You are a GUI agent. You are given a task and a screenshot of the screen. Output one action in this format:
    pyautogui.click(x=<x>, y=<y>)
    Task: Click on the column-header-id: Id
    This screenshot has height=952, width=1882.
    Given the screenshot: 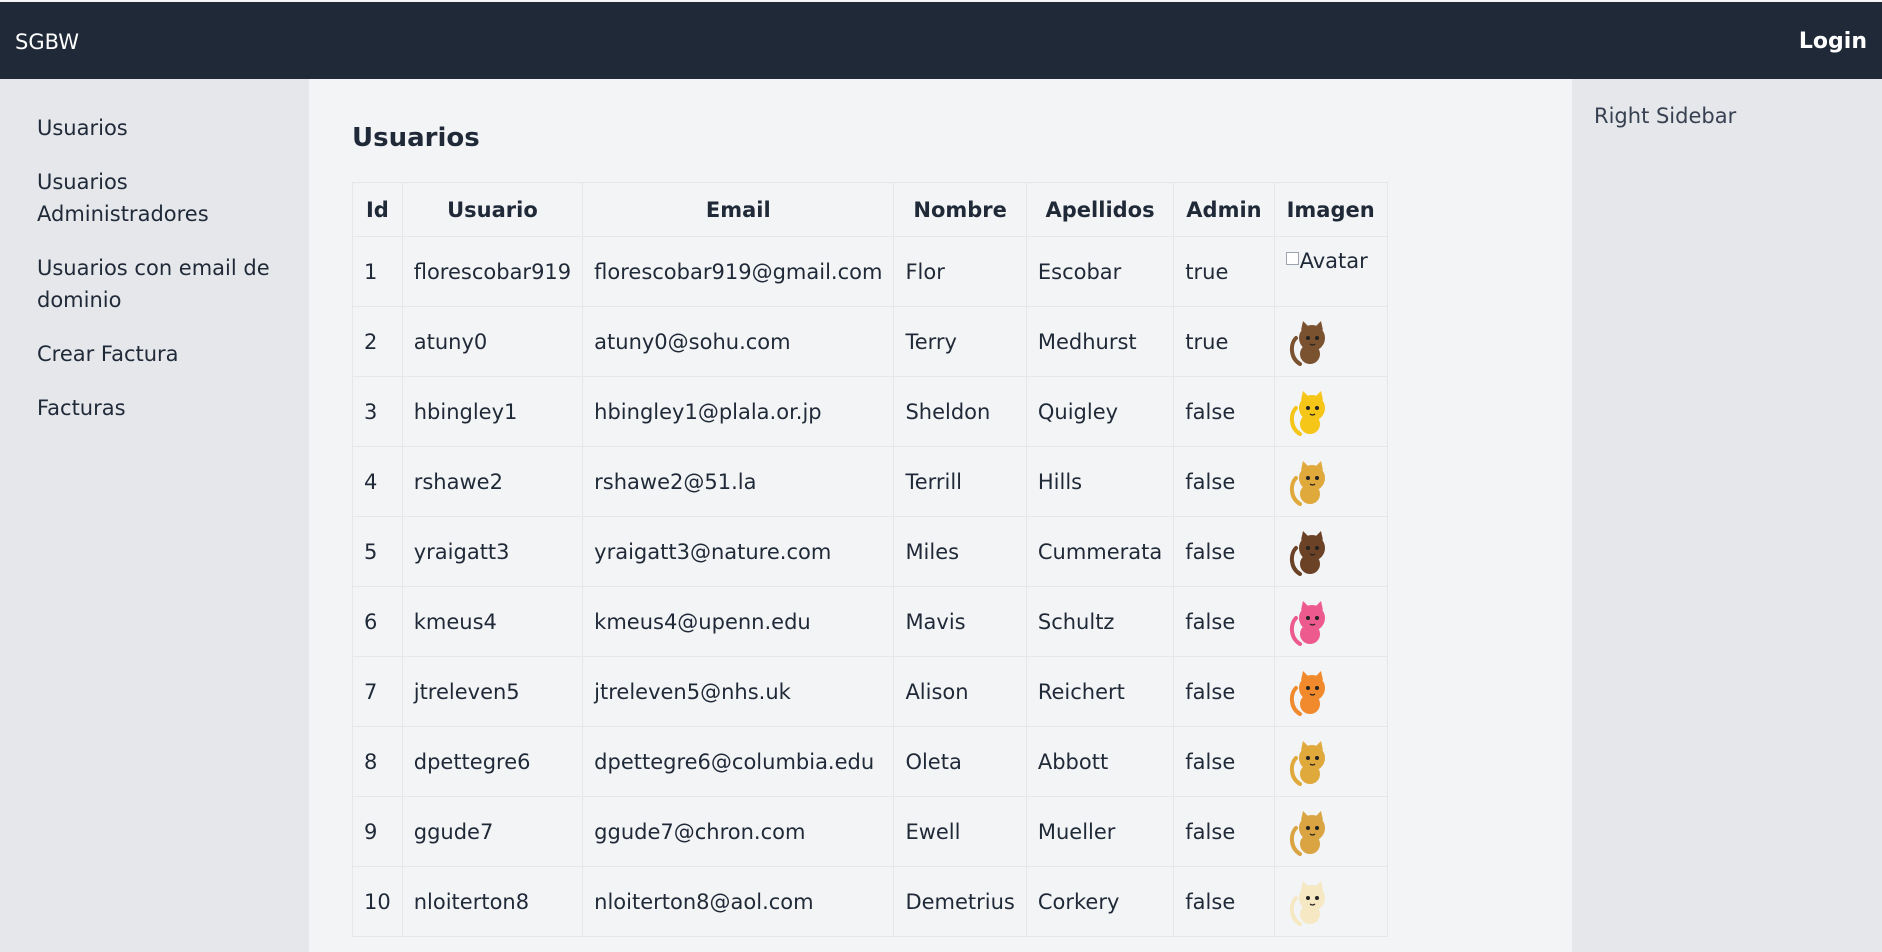 What is the action you would take?
    pyautogui.click(x=377, y=209)
    